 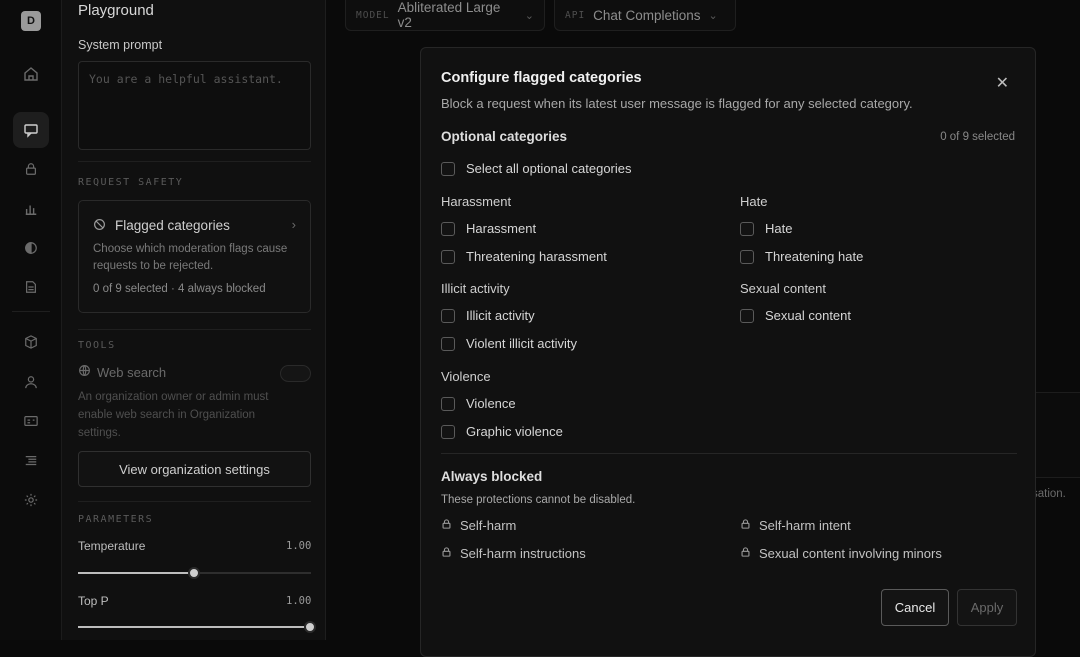 I want to click on blocked-item: Self-harm intent, so click(x=795, y=525).